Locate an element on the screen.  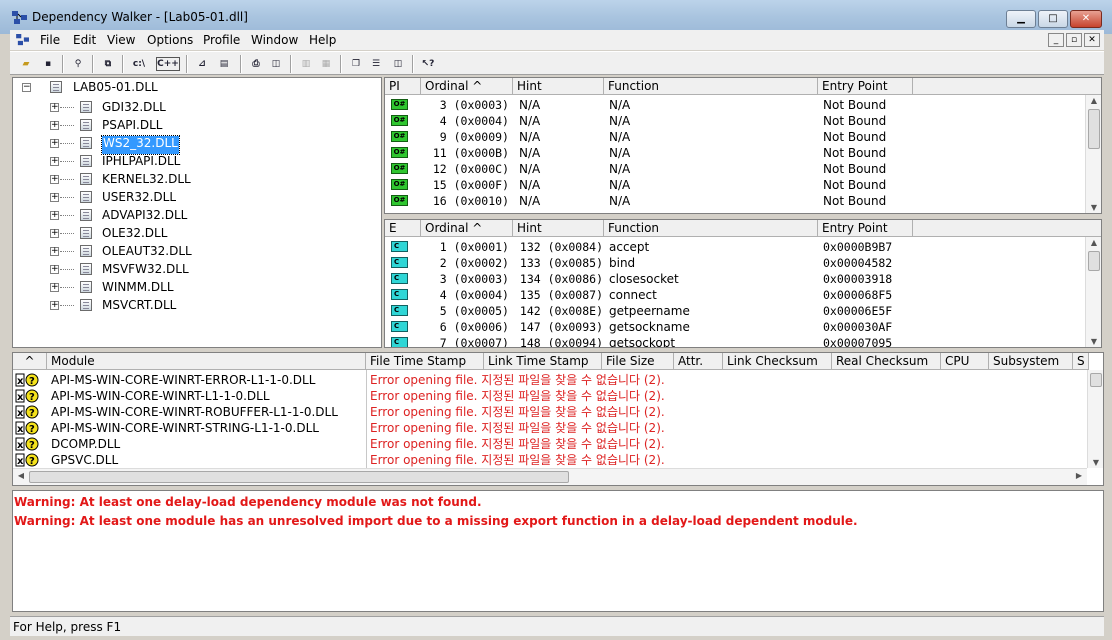
menu-profile: Profile is located at coordinates (221, 40).